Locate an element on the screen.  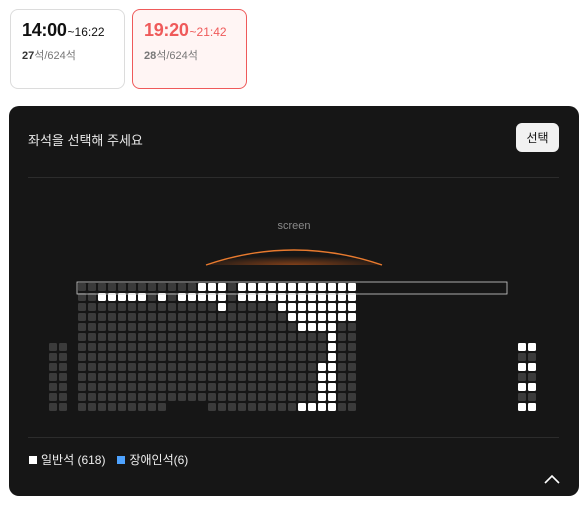
showtime-card-1920: 19:20 ~21:42 28석/624석 is located at coordinates (189, 49).